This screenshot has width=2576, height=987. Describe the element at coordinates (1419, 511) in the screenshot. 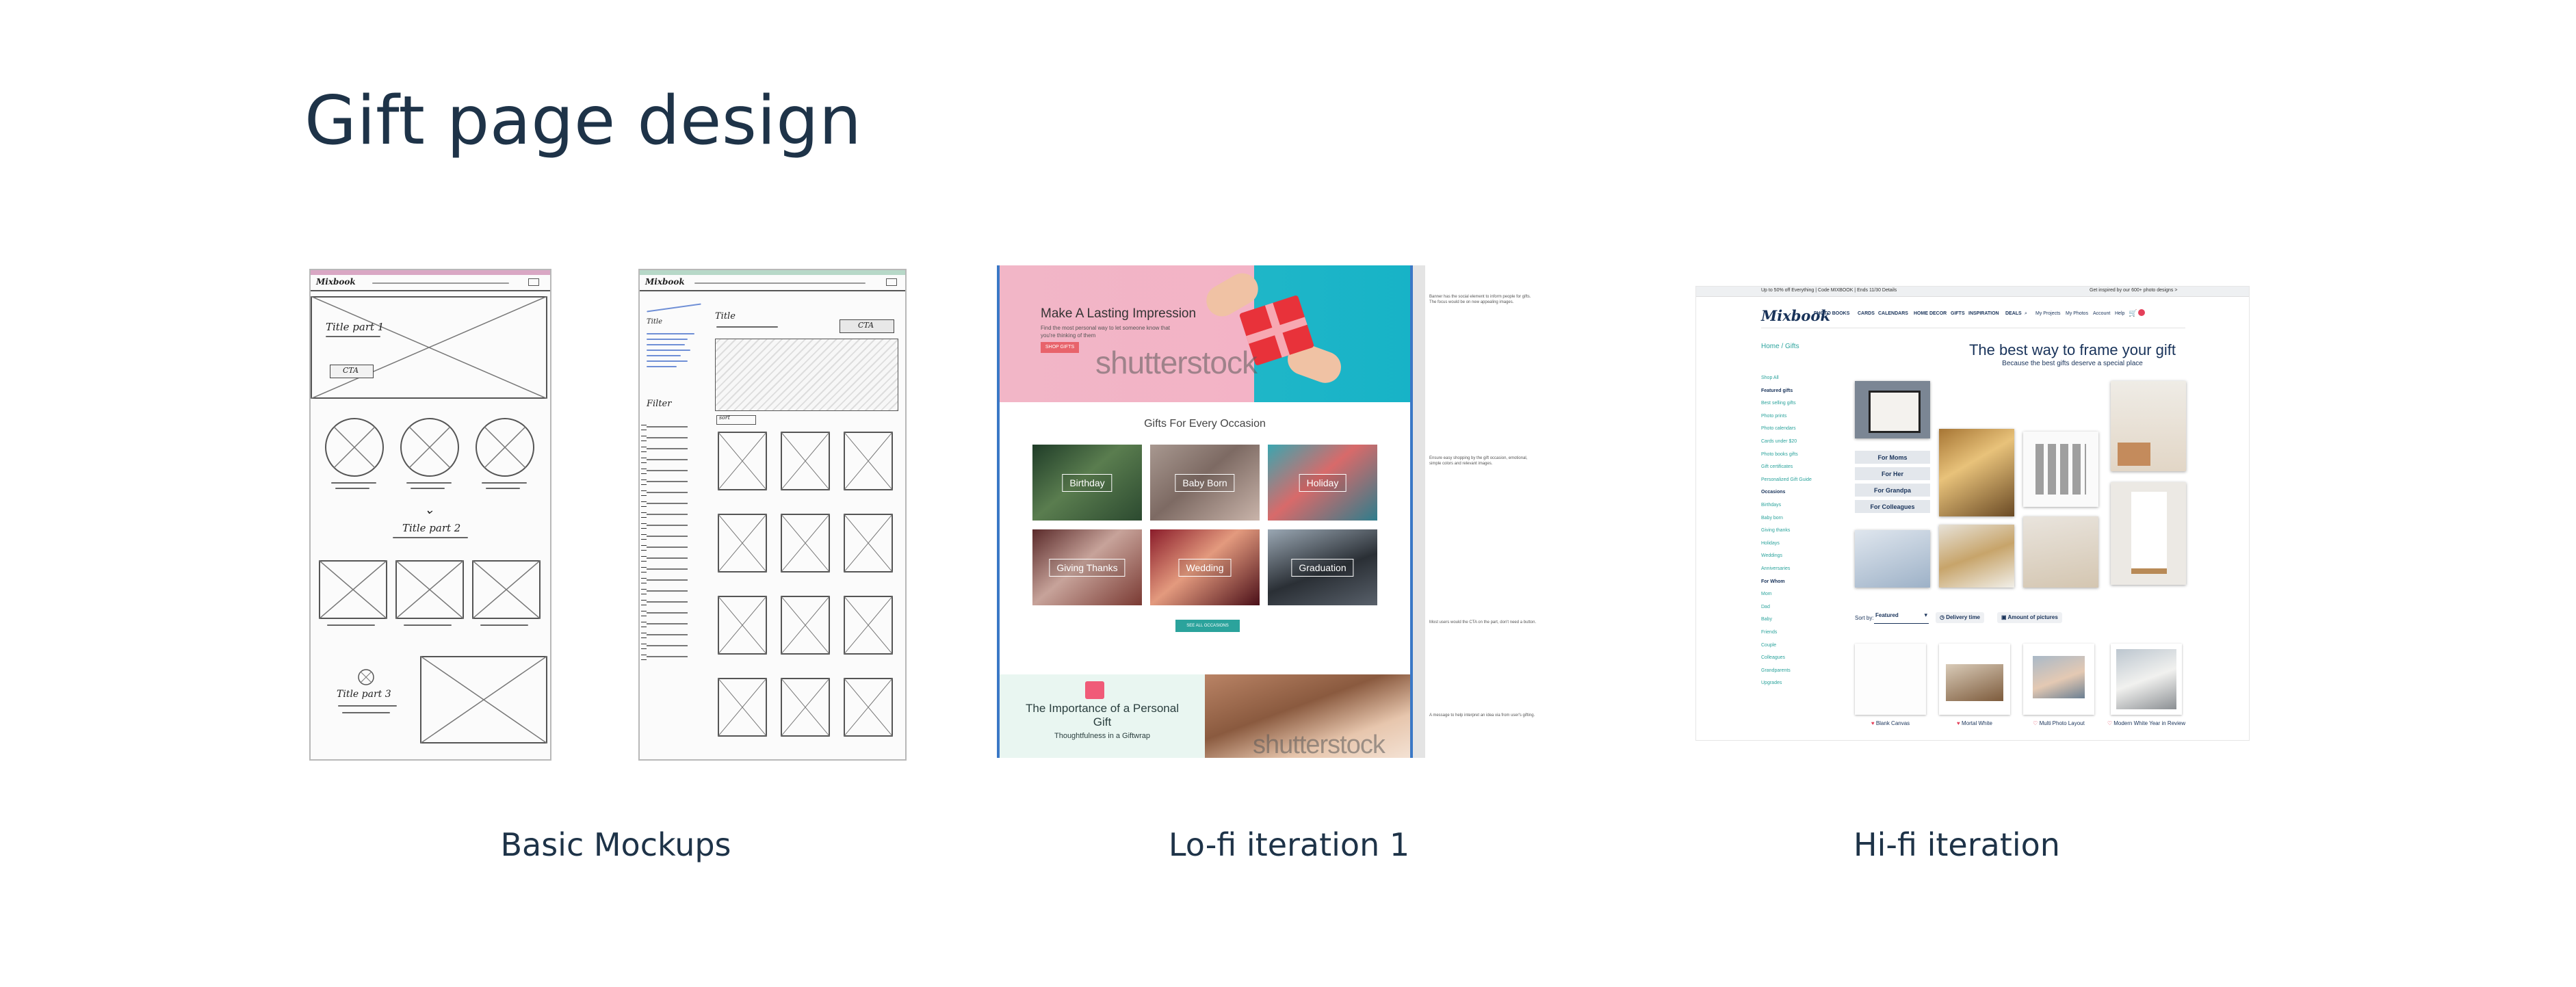

I see `lofi-scroll-gutter` at that location.